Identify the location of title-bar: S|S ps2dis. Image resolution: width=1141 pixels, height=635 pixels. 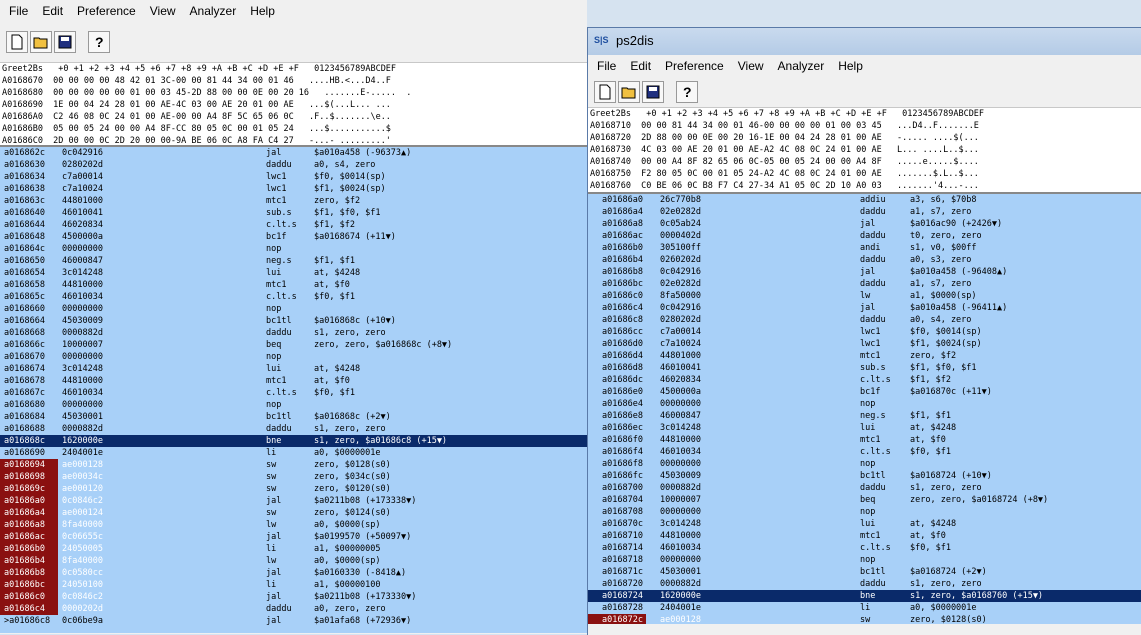
(864, 41).